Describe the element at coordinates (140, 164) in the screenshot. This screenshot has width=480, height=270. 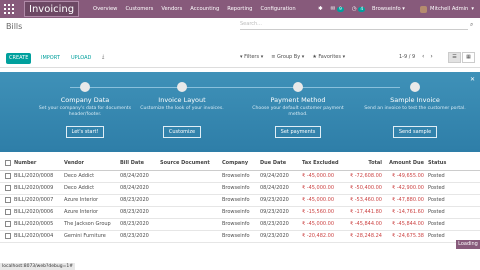
I see `col-bill-date: Bill Date` at that location.